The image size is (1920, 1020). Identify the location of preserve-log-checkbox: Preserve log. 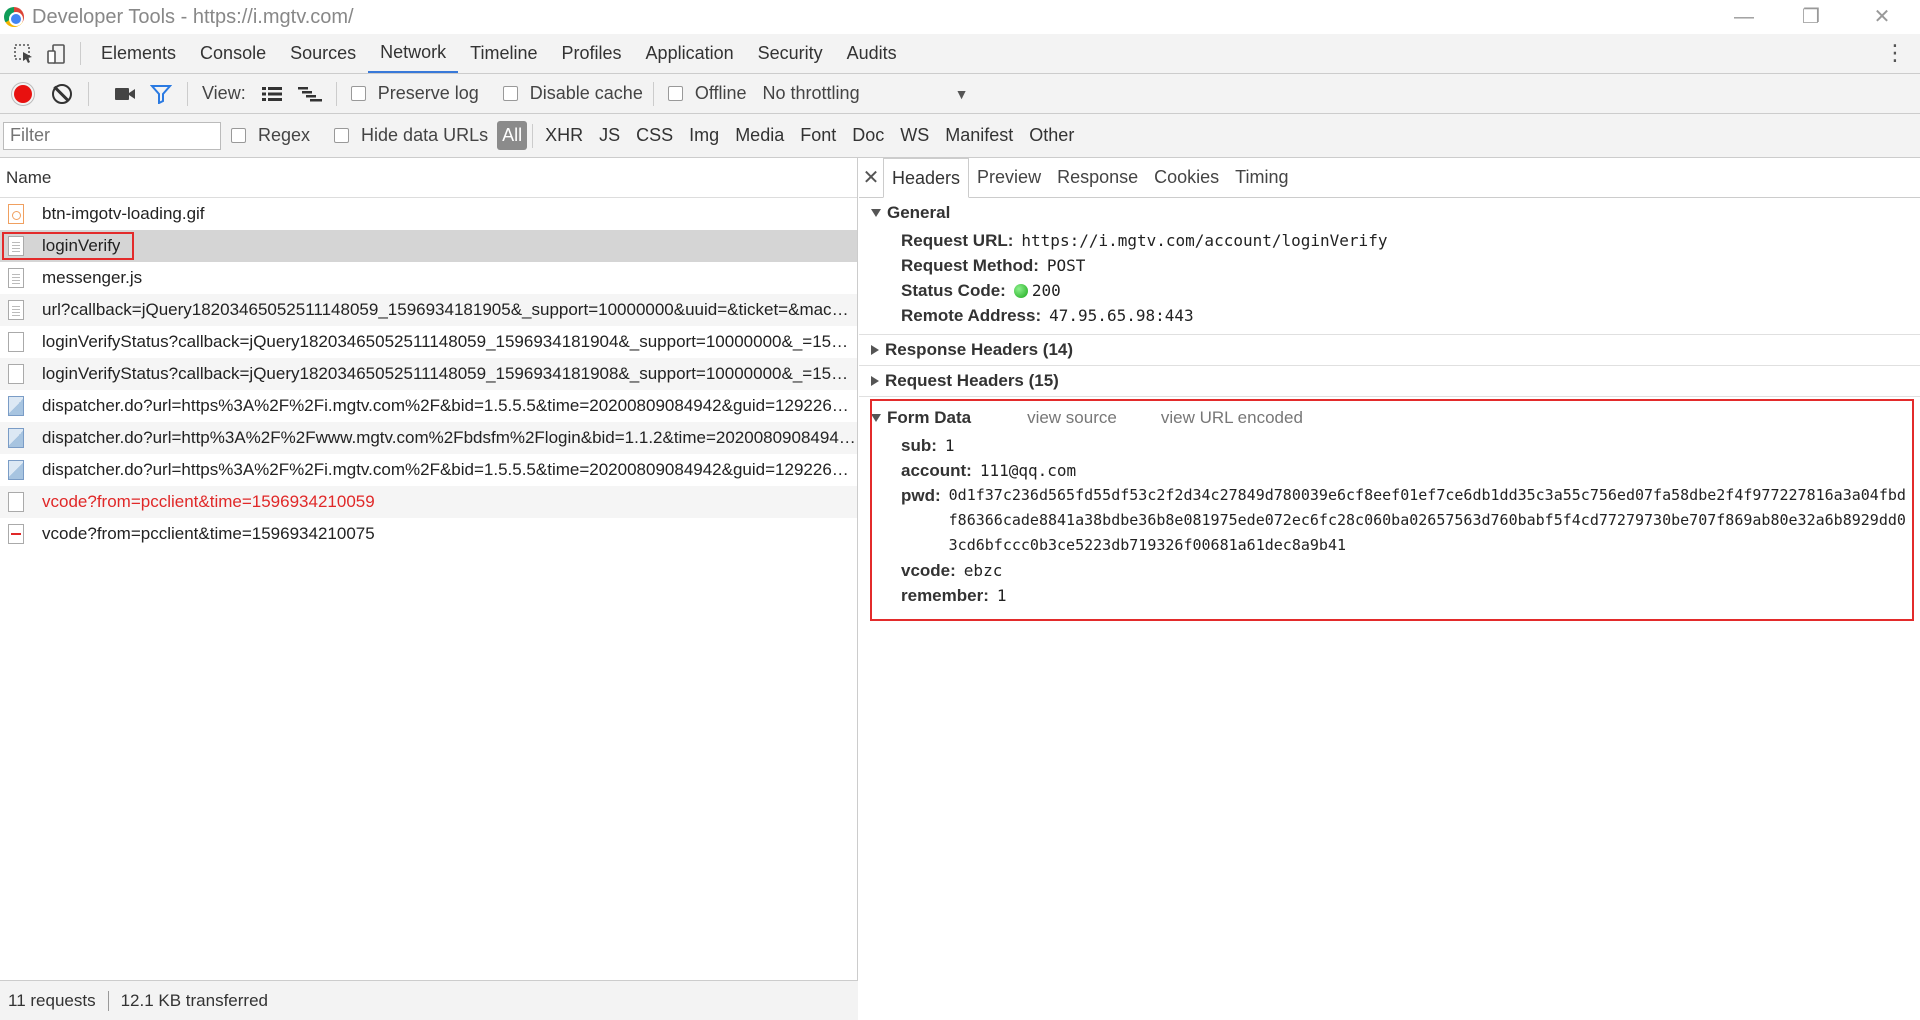
(414, 93).